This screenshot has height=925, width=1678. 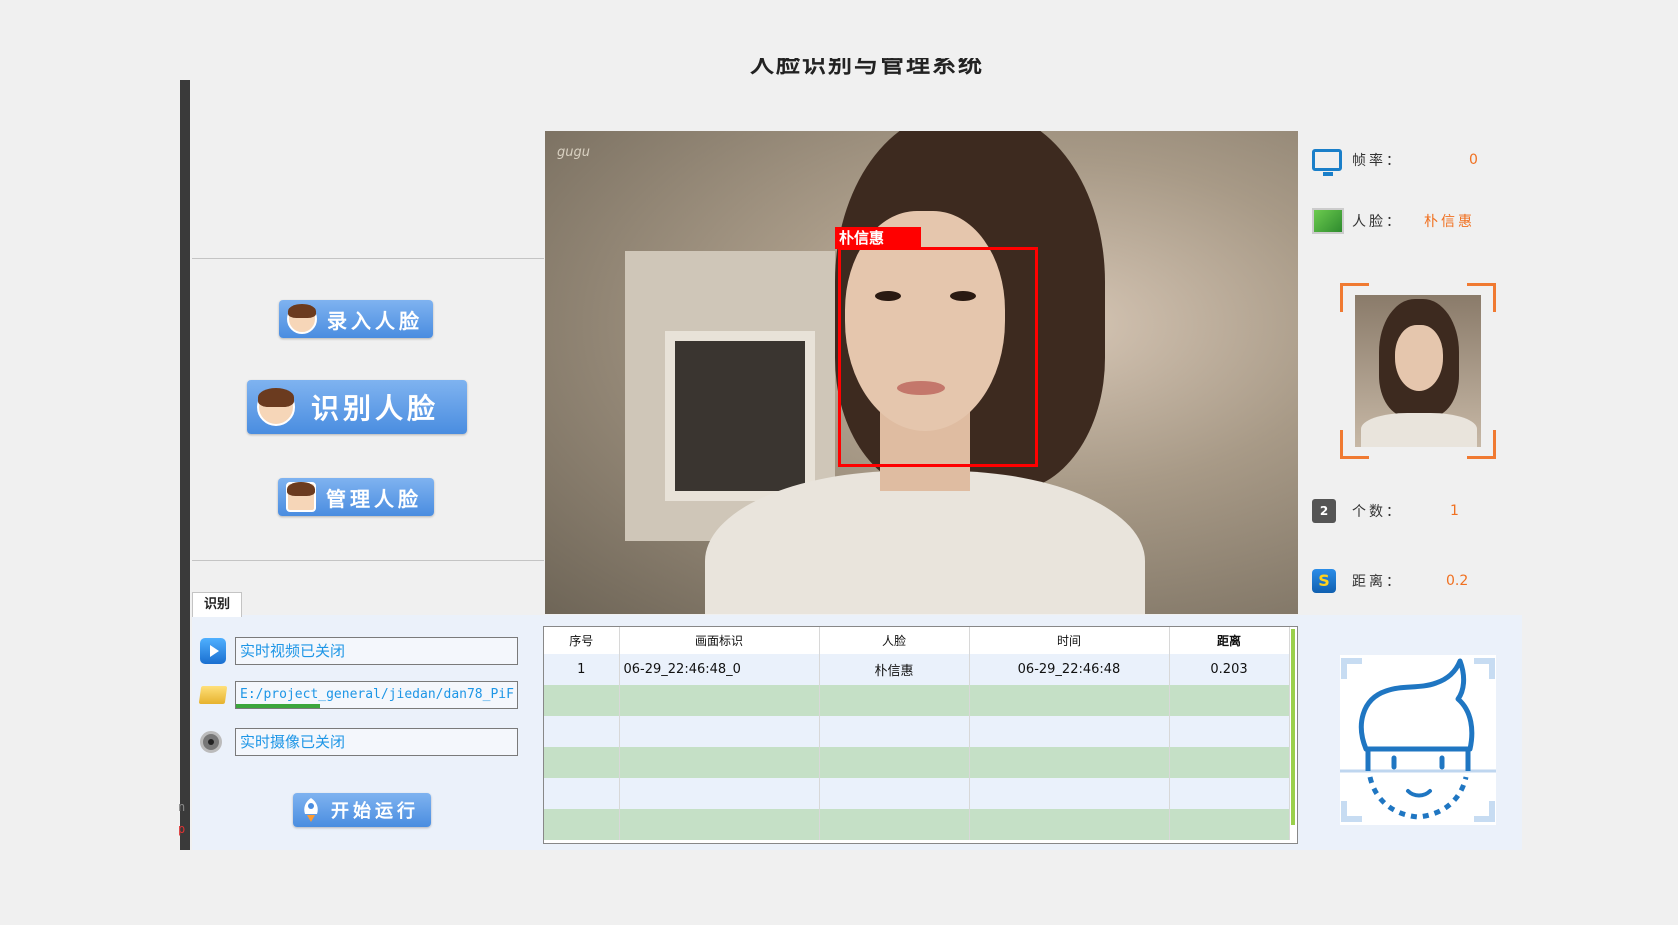 What do you see at coordinates (217, 604) in the screenshot?
I see `tab-recognize: 识别` at bounding box center [217, 604].